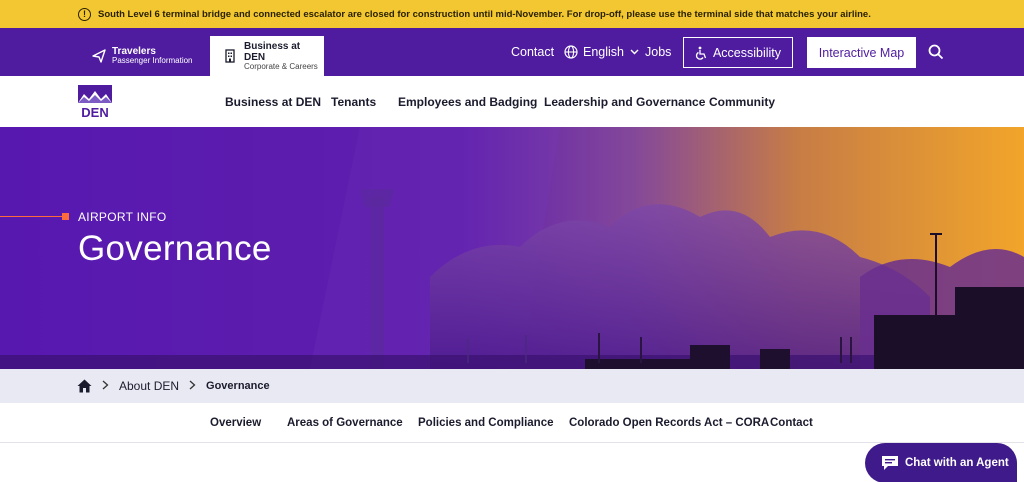 Image resolution: width=1024 pixels, height=482 pixels. I want to click on nav-business-at-den: Business at DEN, so click(273, 101).